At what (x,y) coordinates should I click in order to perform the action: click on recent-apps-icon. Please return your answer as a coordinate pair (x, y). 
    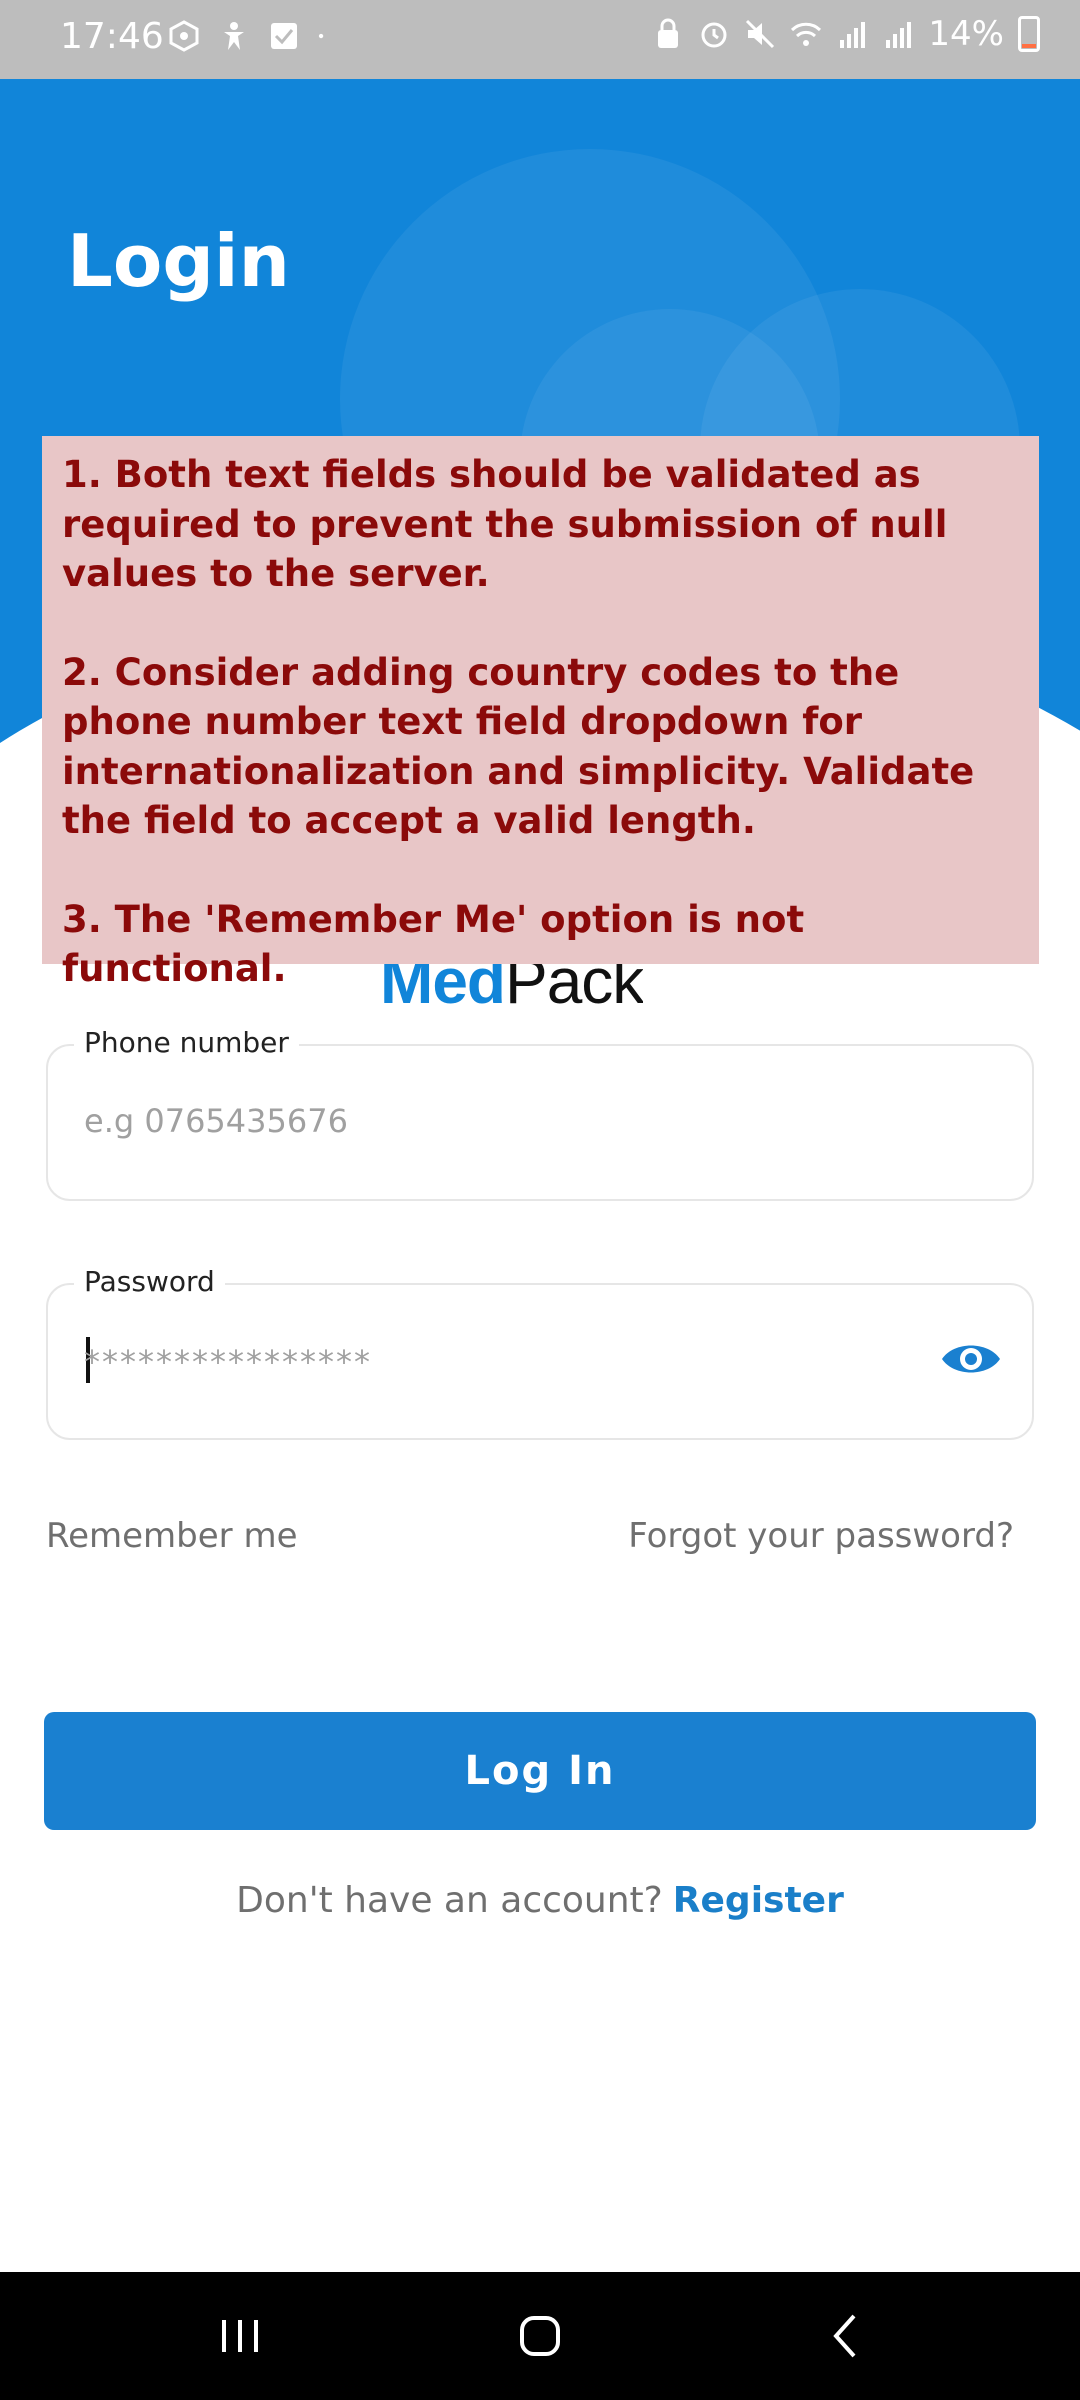
    Looking at the image, I should click on (240, 2336).